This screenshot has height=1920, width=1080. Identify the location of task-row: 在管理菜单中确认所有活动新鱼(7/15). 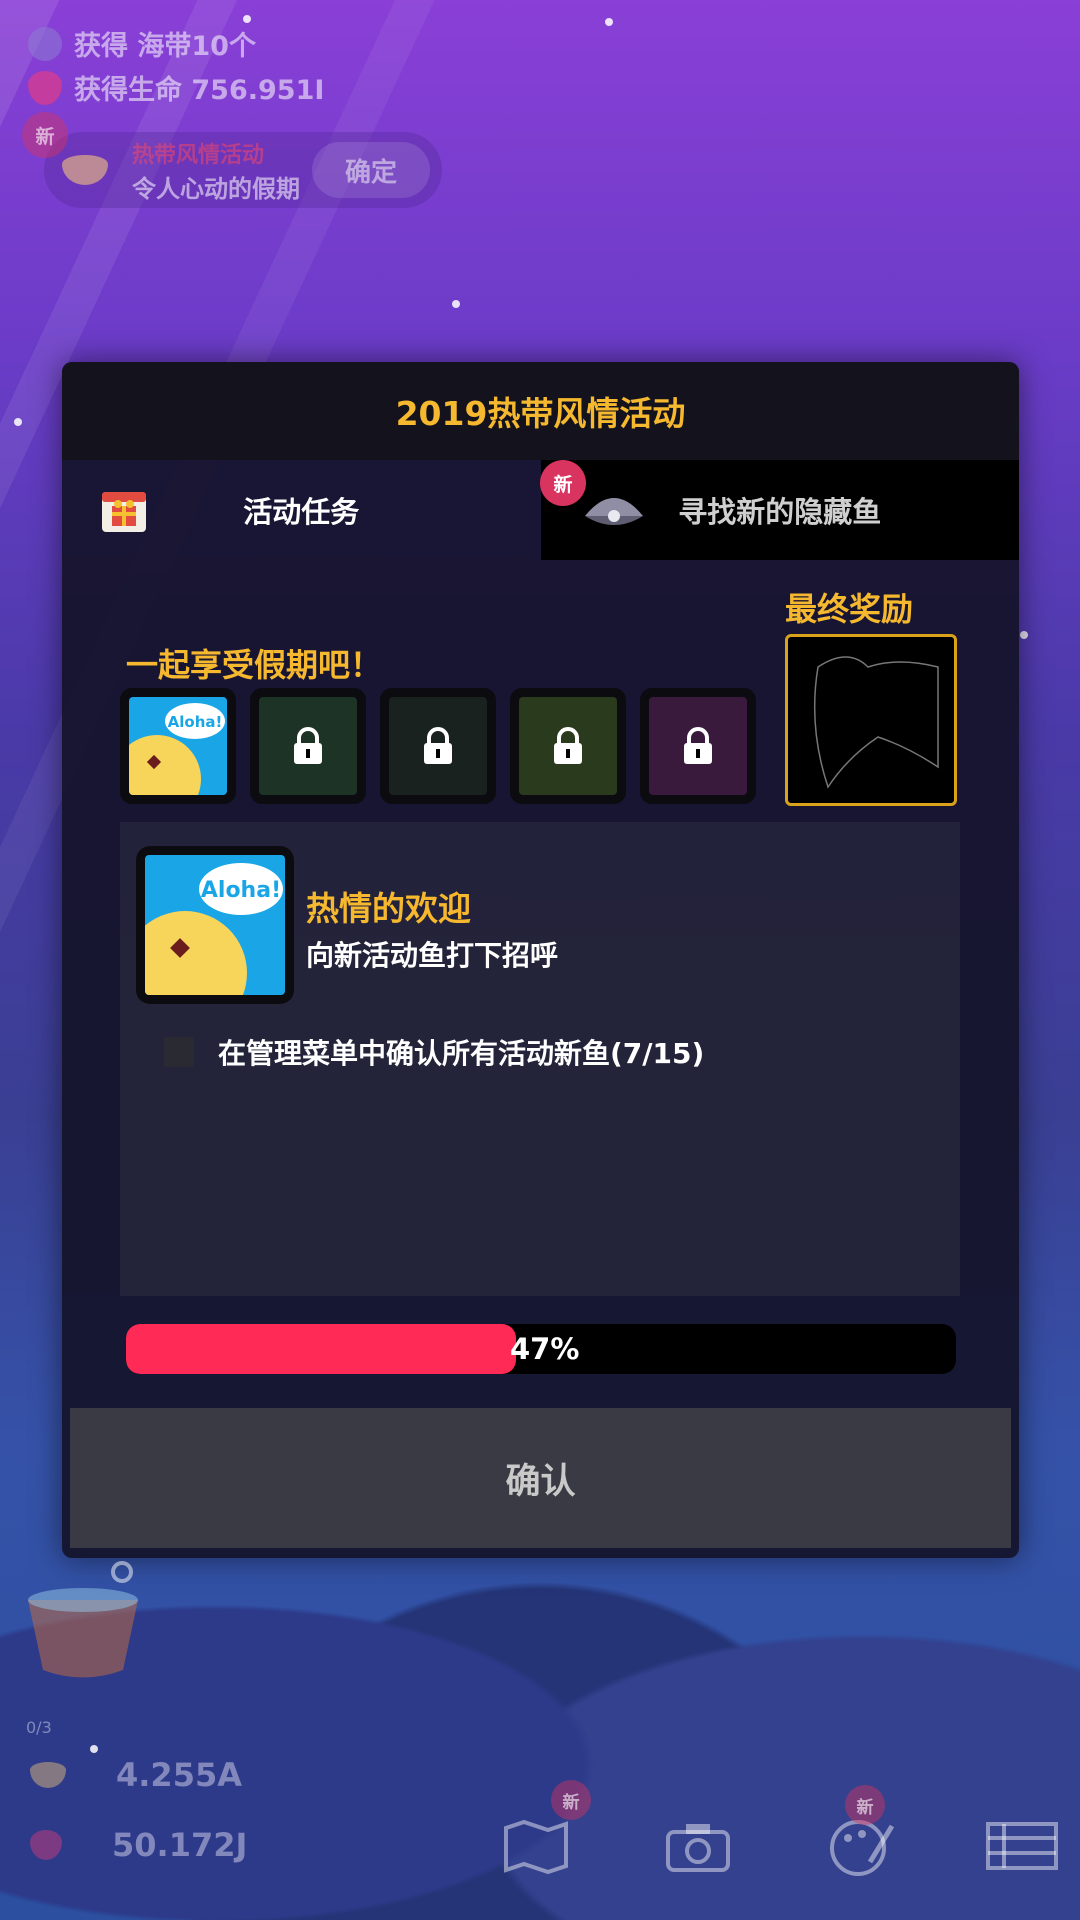
(434, 1052).